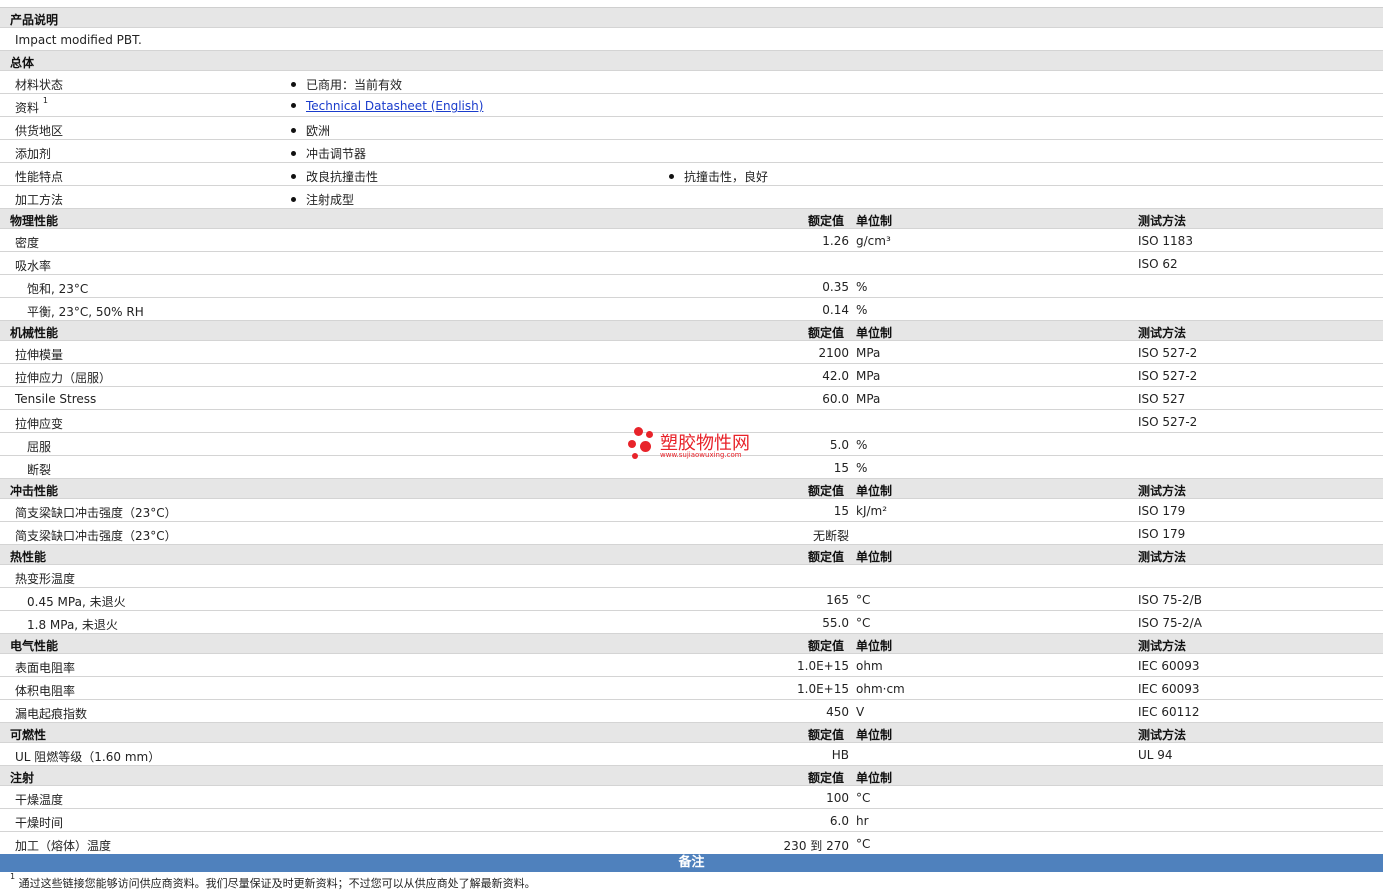 The image size is (1383, 891). What do you see at coordinates (72, 625) in the screenshot?
I see `property-label: 1.8 MPa, 未退火` at bounding box center [72, 625].